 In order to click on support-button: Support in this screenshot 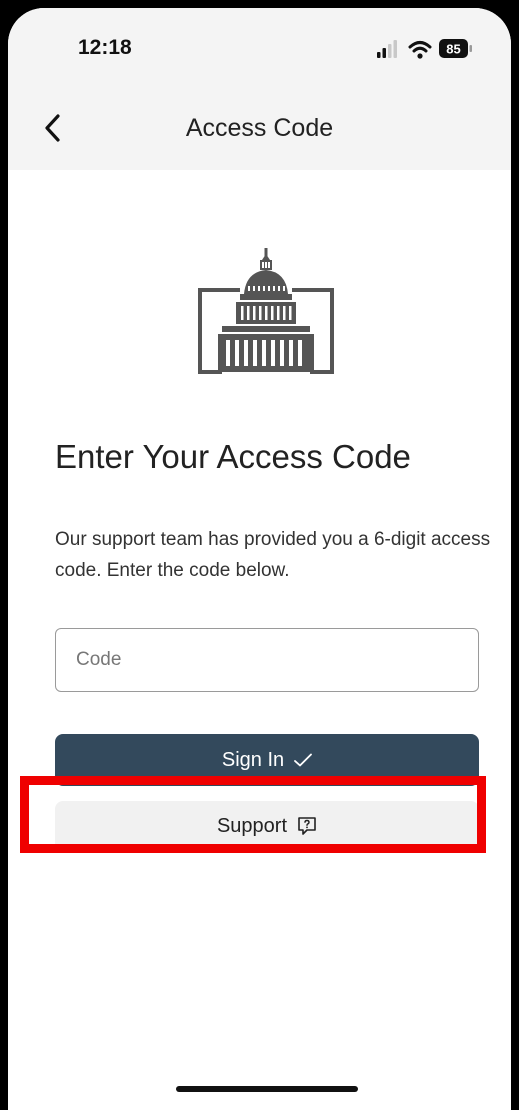, I will do `click(267, 826)`.